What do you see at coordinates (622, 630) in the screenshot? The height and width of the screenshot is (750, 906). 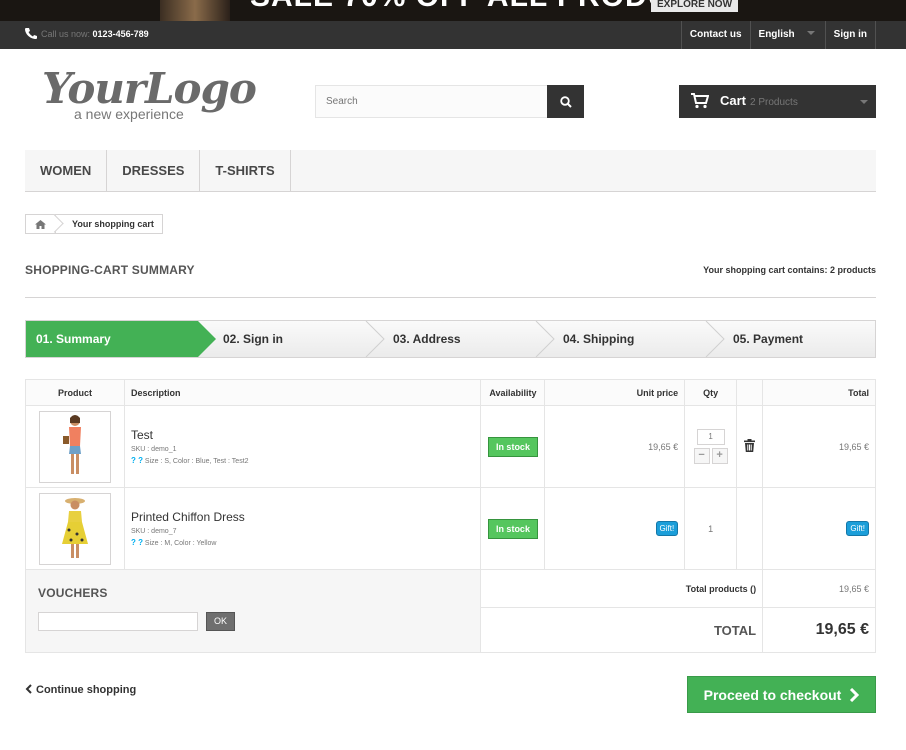 I see `total-label: TOTAL` at bounding box center [622, 630].